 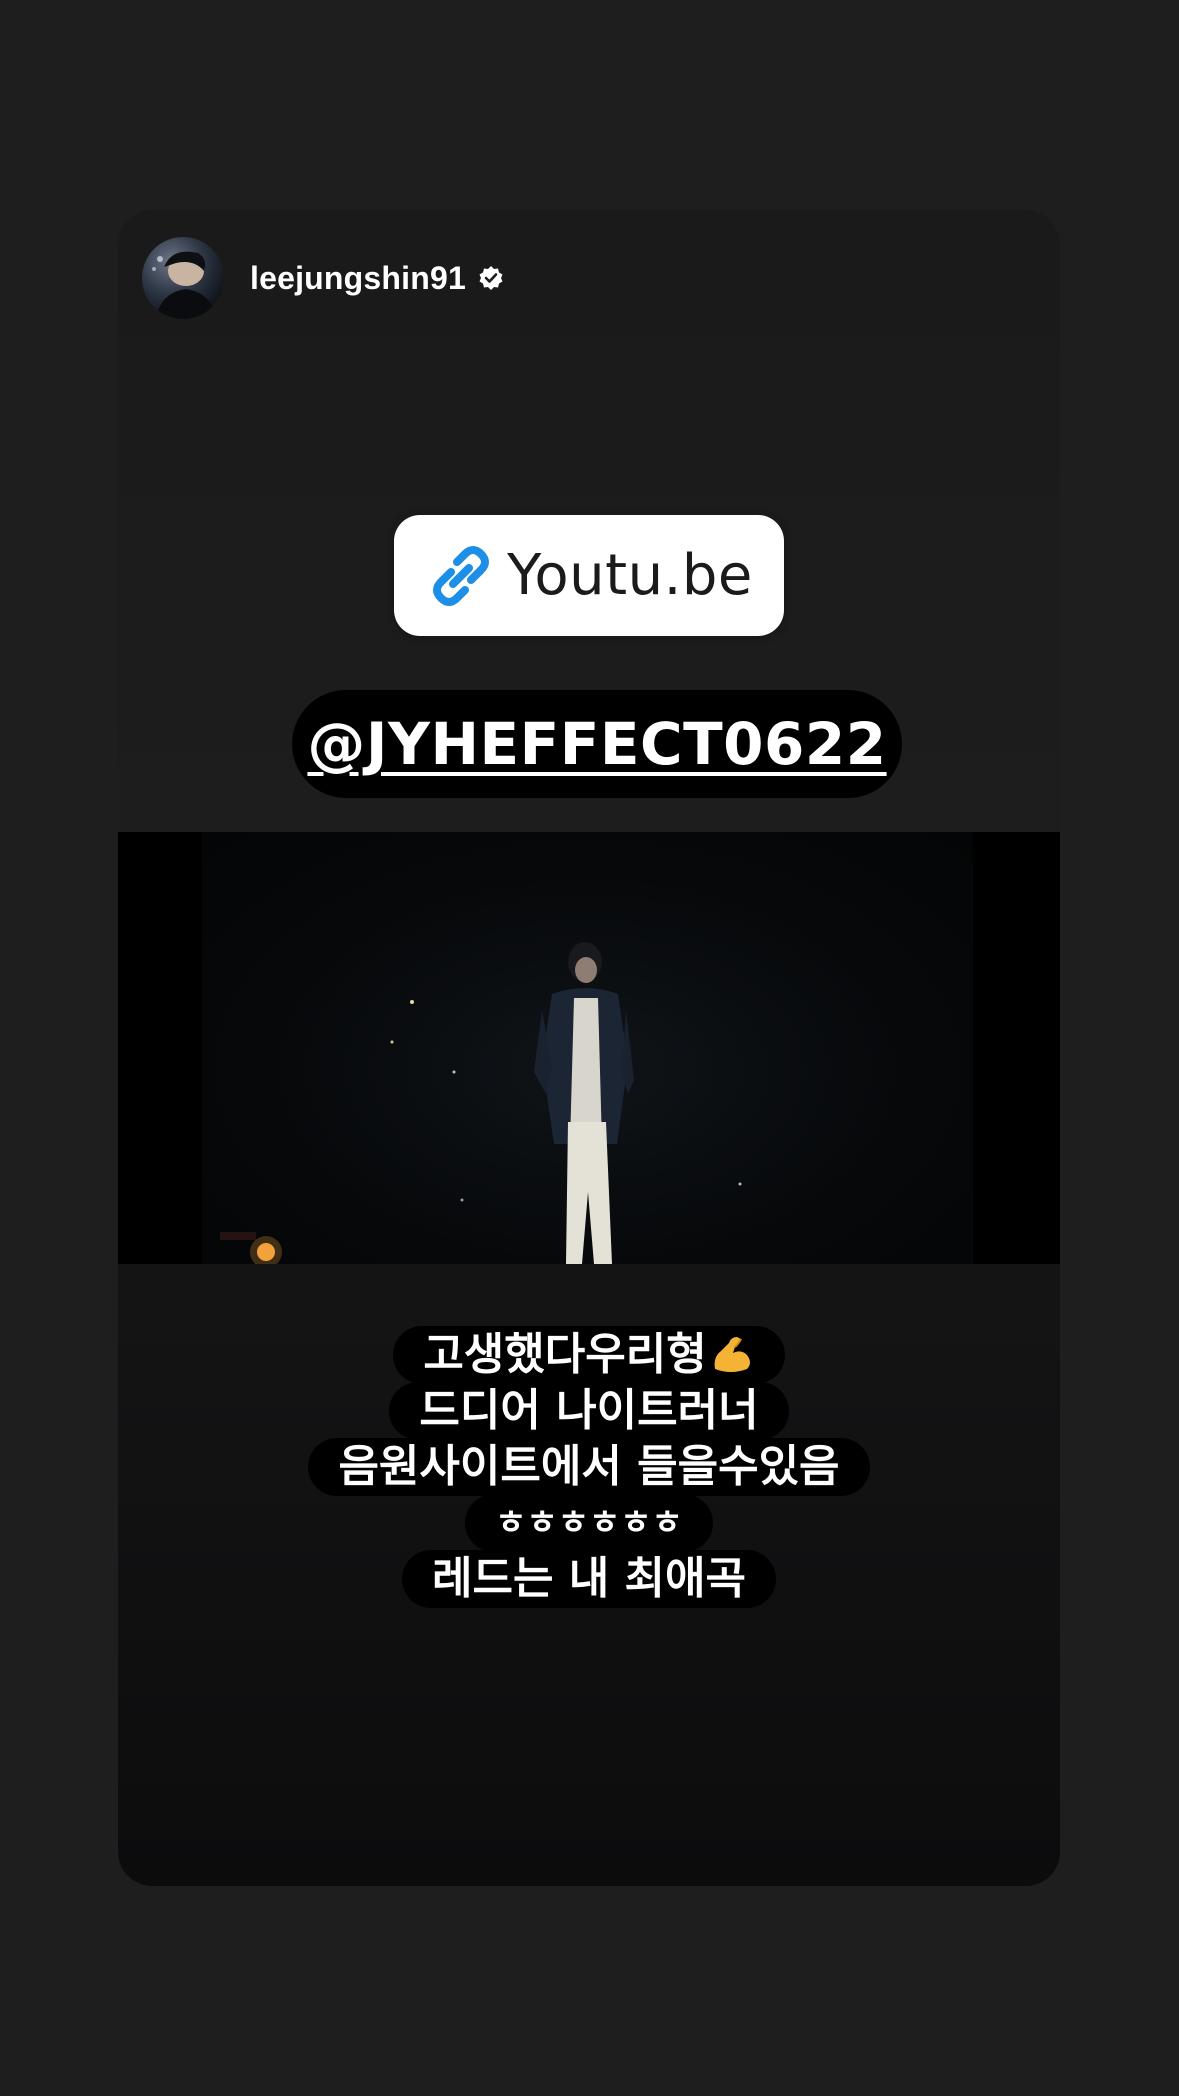 I want to click on mention-label: @JYHEFFECT0622, so click(x=597, y=744).